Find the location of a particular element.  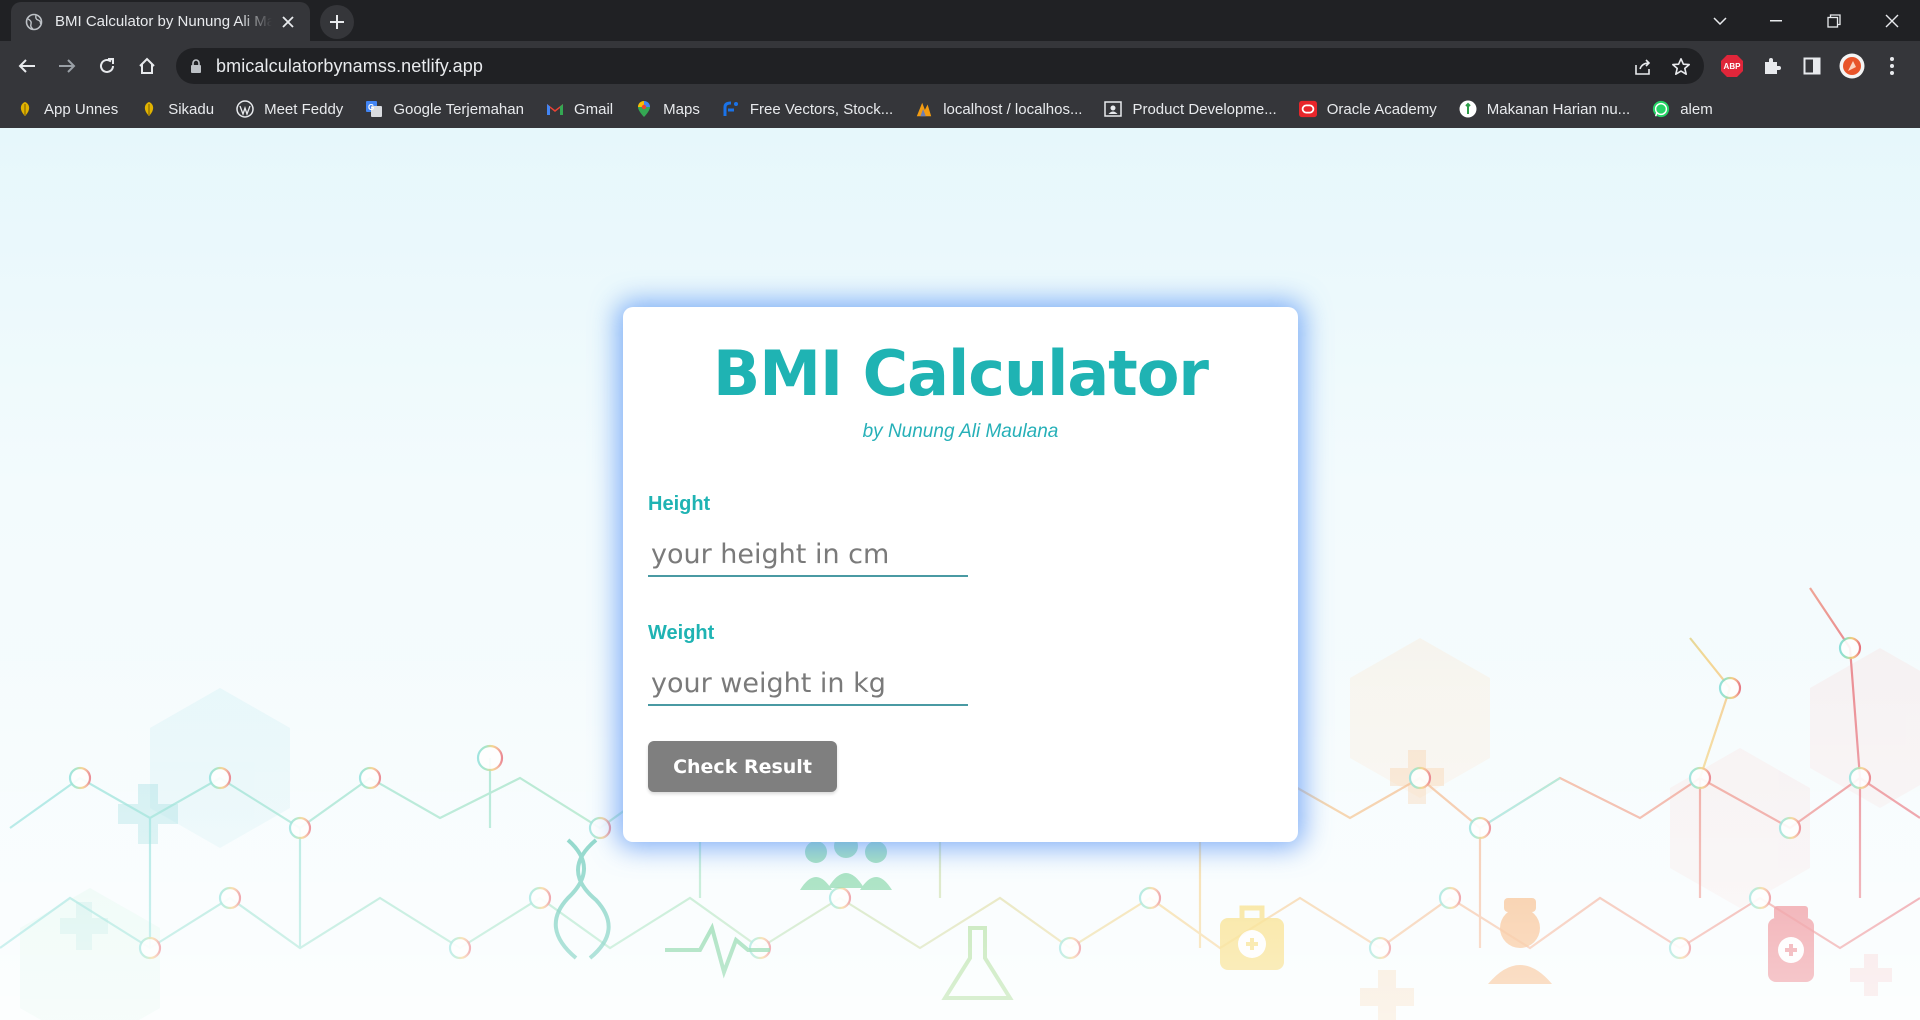

browser-tab-active: BMI Calculator by Nunung Ali Maulana is located at coordinates (160, 21).